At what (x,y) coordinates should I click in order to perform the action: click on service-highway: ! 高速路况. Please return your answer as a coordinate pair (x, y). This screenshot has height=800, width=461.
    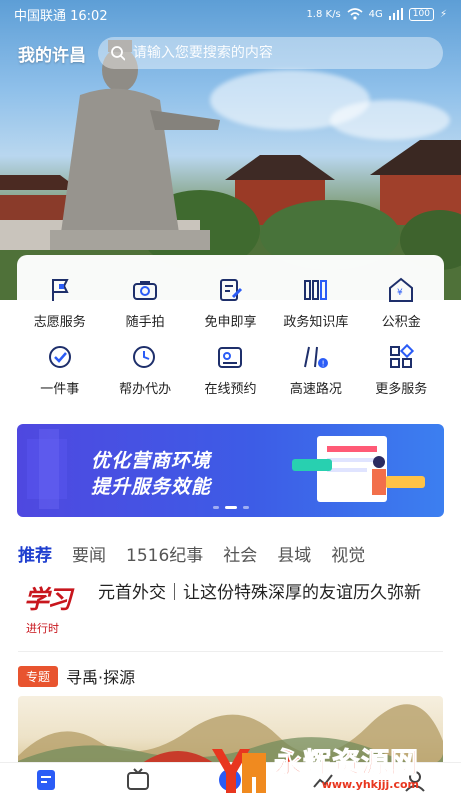
    Looking at the image, I should click on (315, 369).